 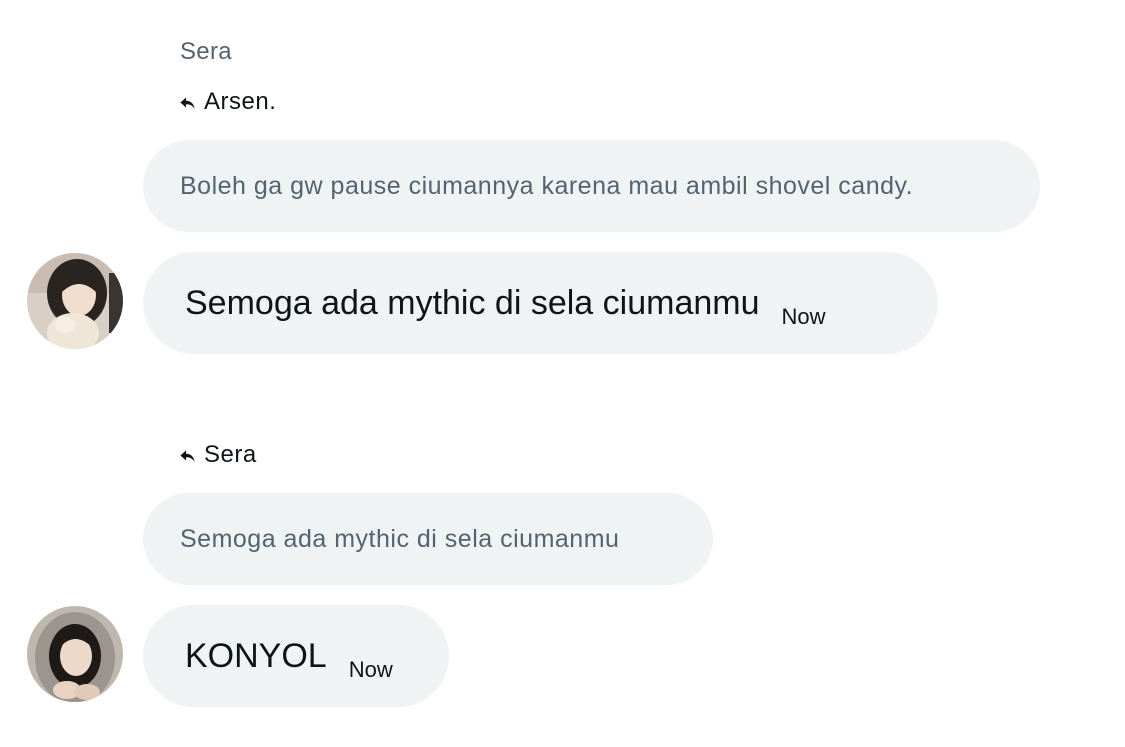 What do you see at coordinates (206, 51) in the screenshot?
I see `sender-name: Sera` at bounding box center [206, 51].